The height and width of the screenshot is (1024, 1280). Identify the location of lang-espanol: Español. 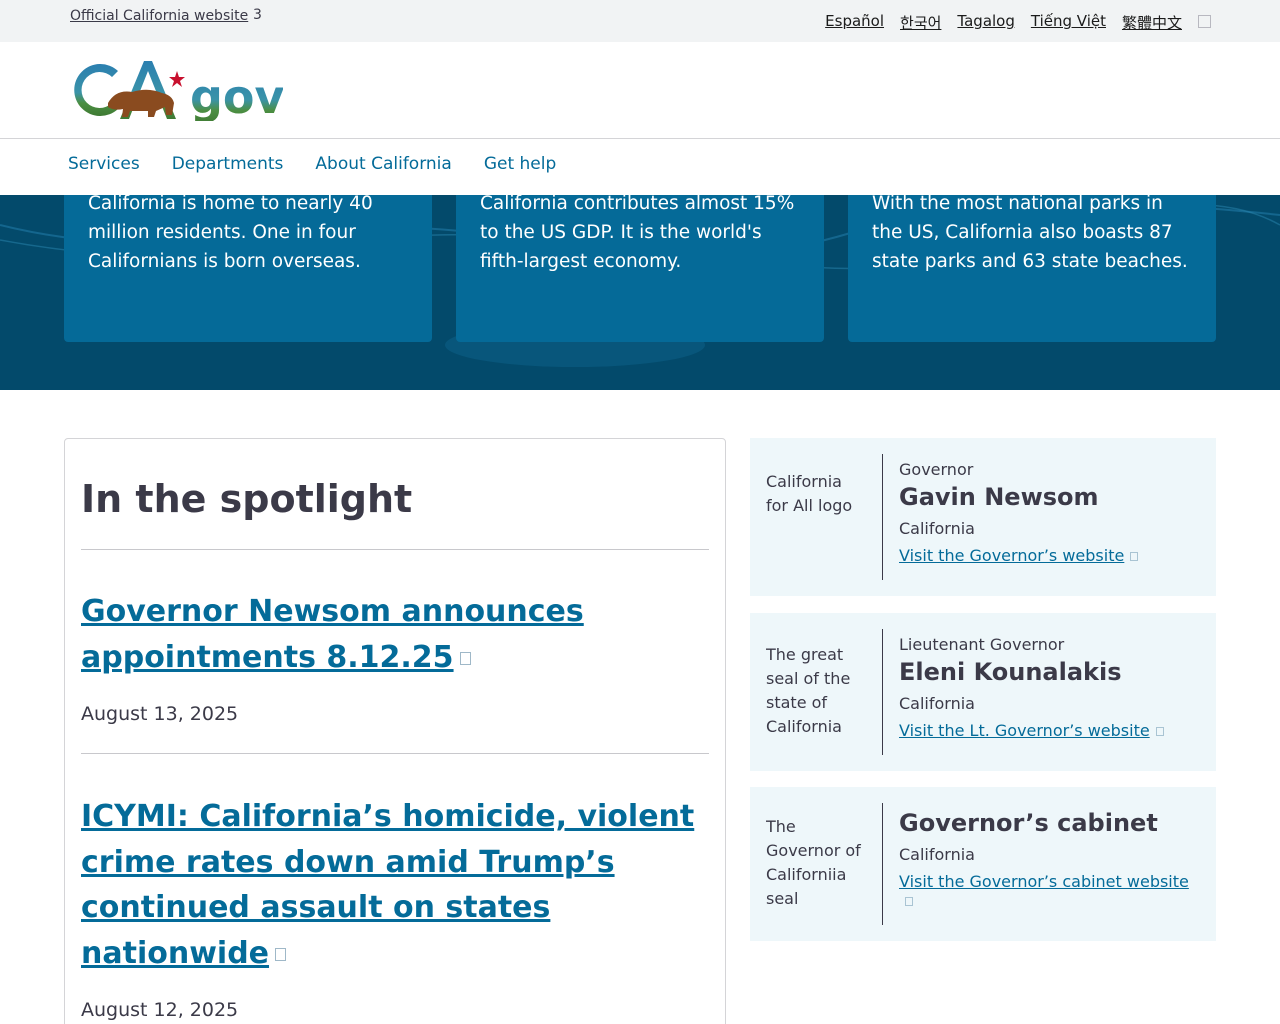
(854, 22).